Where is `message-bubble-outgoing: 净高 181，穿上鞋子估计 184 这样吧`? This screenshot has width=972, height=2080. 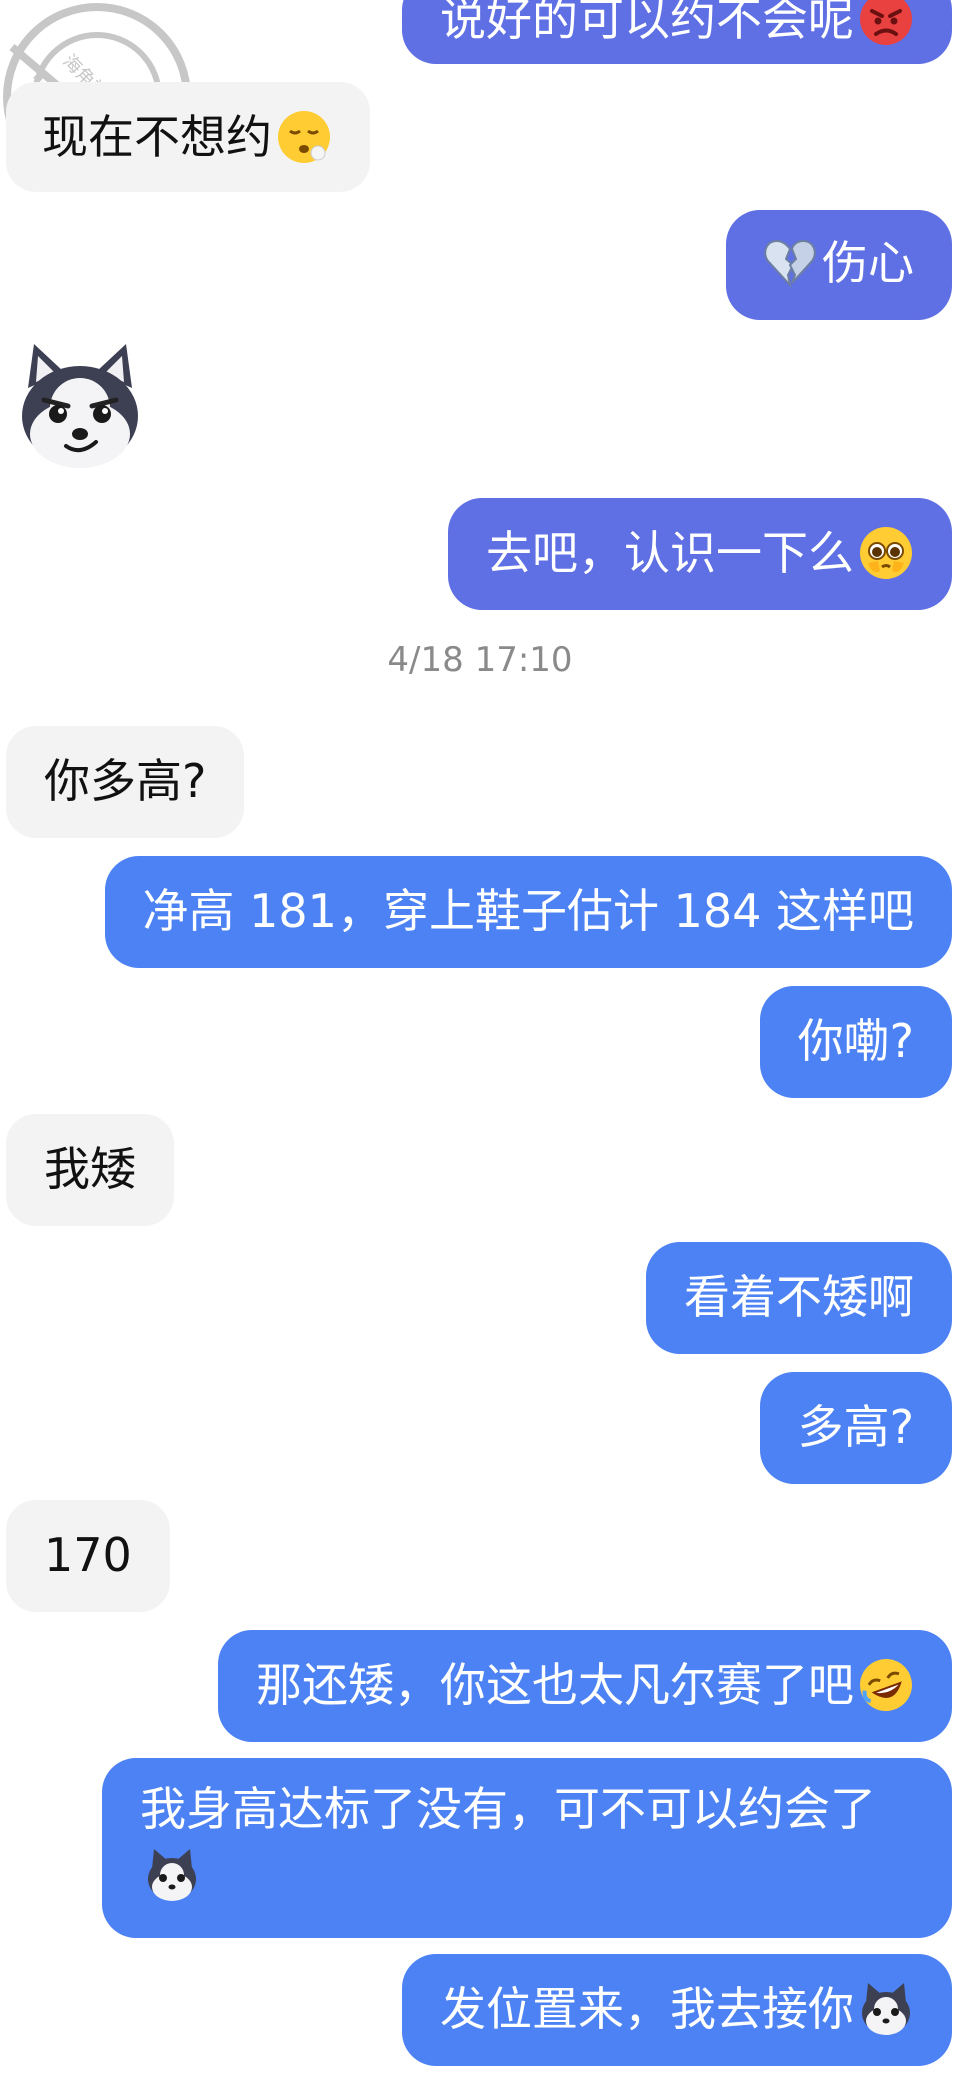
message-bubble-outgoing: 净高 181，穿上鞋子估计 184 这样吧 is located at coordinates (528, 912).